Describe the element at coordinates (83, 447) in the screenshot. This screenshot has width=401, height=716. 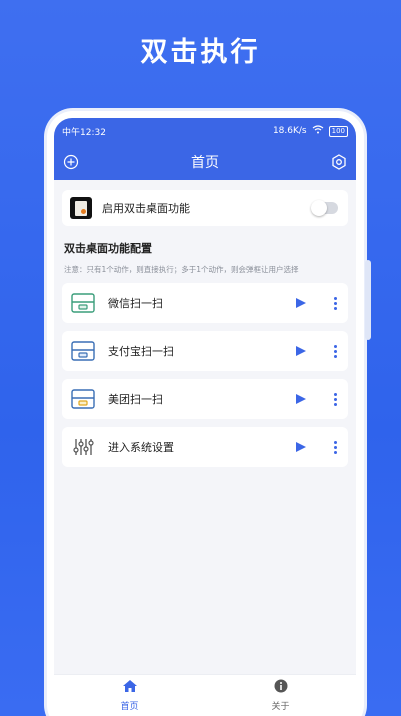
I see `sliders-icon` at that location.